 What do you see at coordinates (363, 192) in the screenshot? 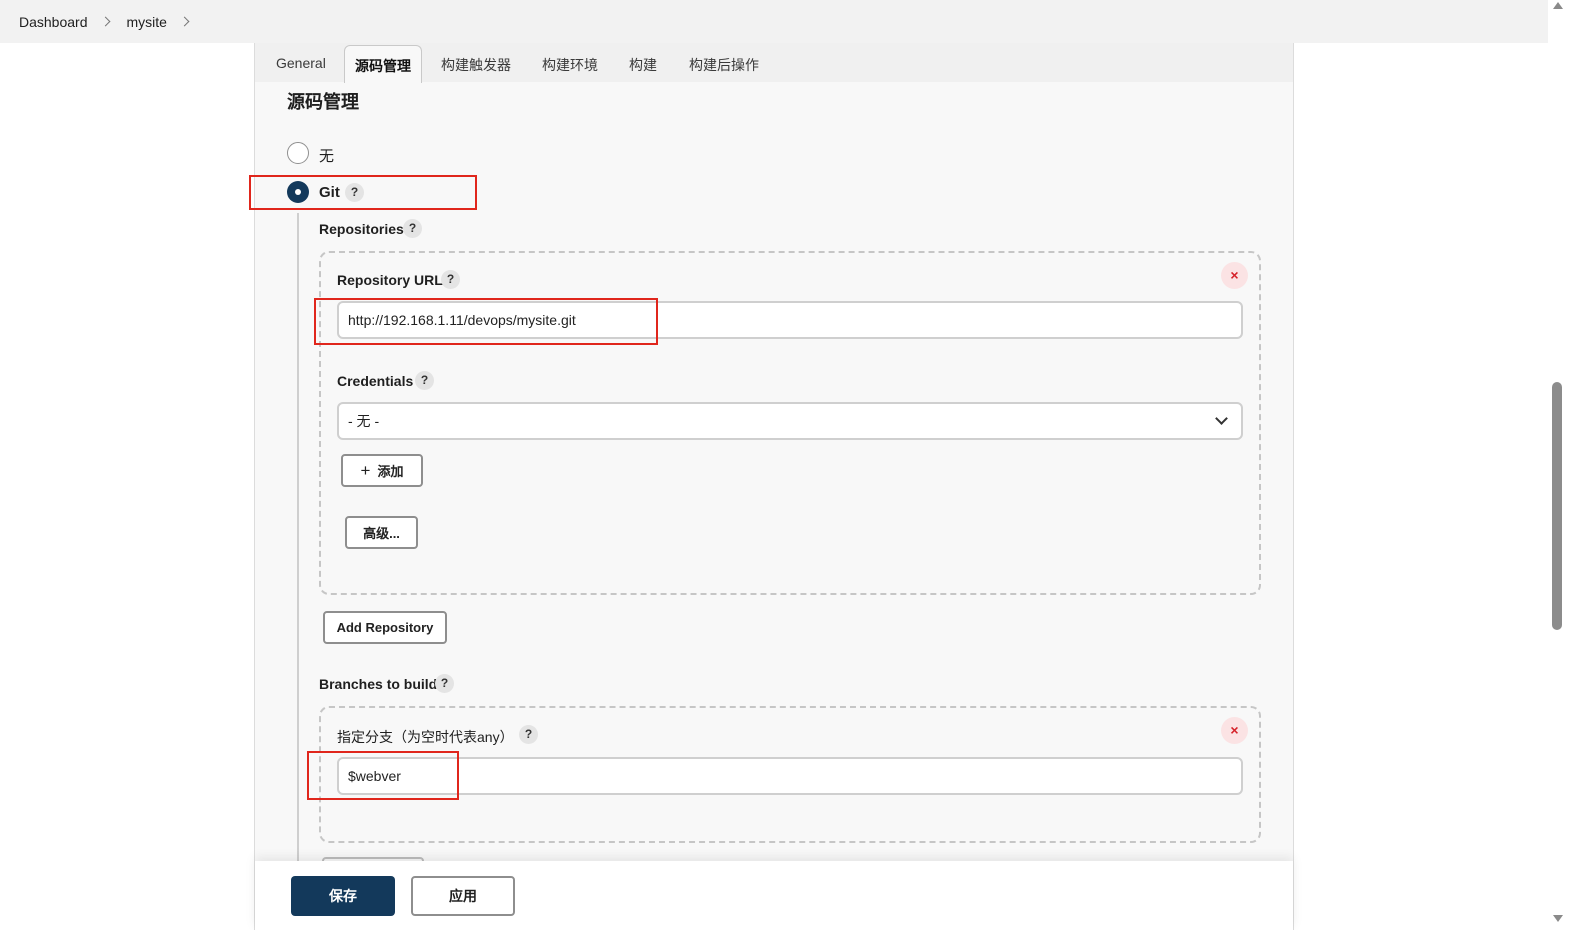
I see `highlight-box-git` at bounding box center [363, 192].